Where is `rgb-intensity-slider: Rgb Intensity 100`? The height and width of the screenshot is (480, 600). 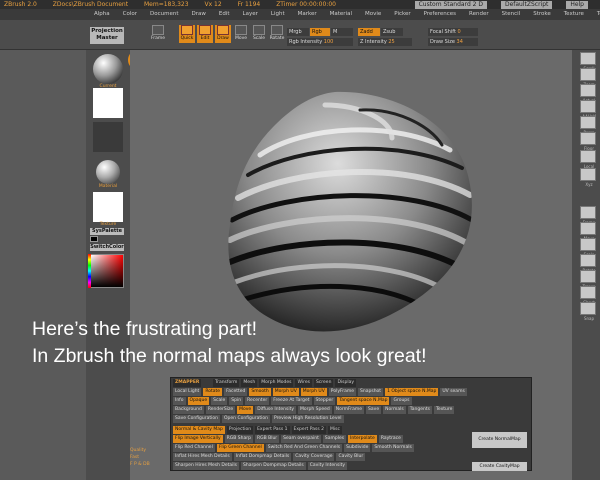 rgb-intensity-slider: Rgb Intensity 100 is located at coordinates (320, 42).